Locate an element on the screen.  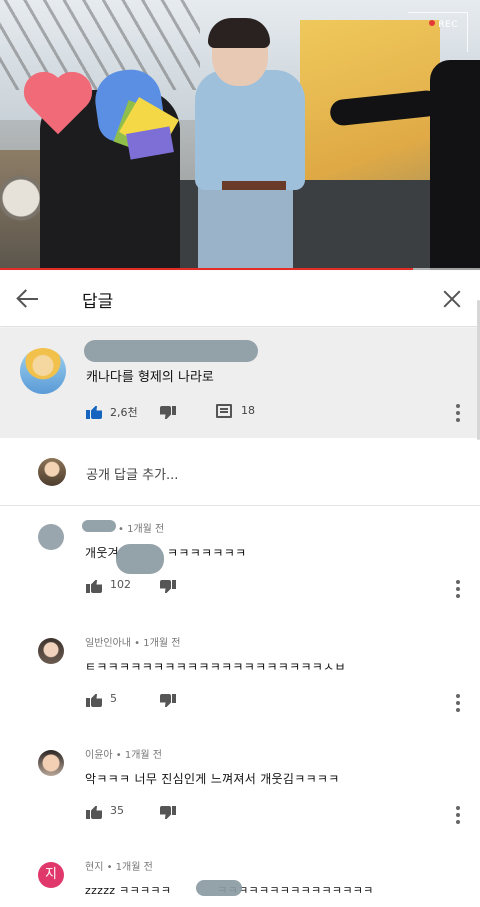
page-title: 답글 is located at coordinates (98, 302).